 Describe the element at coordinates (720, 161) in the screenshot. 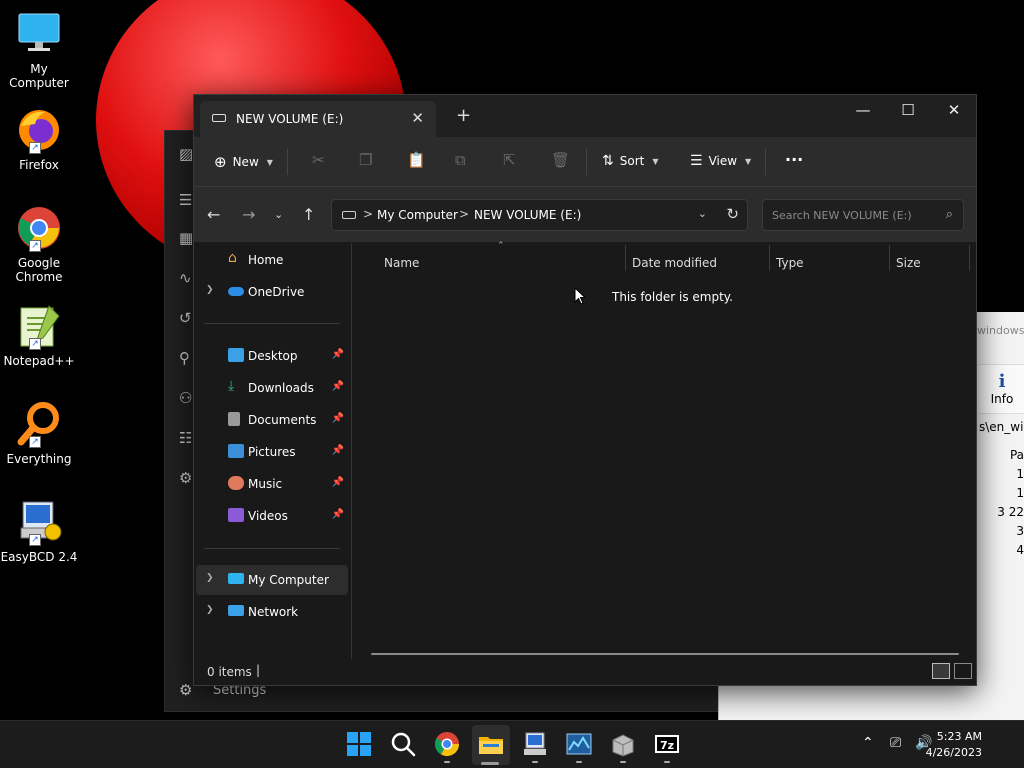

I see `view-button: ☰ View ▼` at that location.